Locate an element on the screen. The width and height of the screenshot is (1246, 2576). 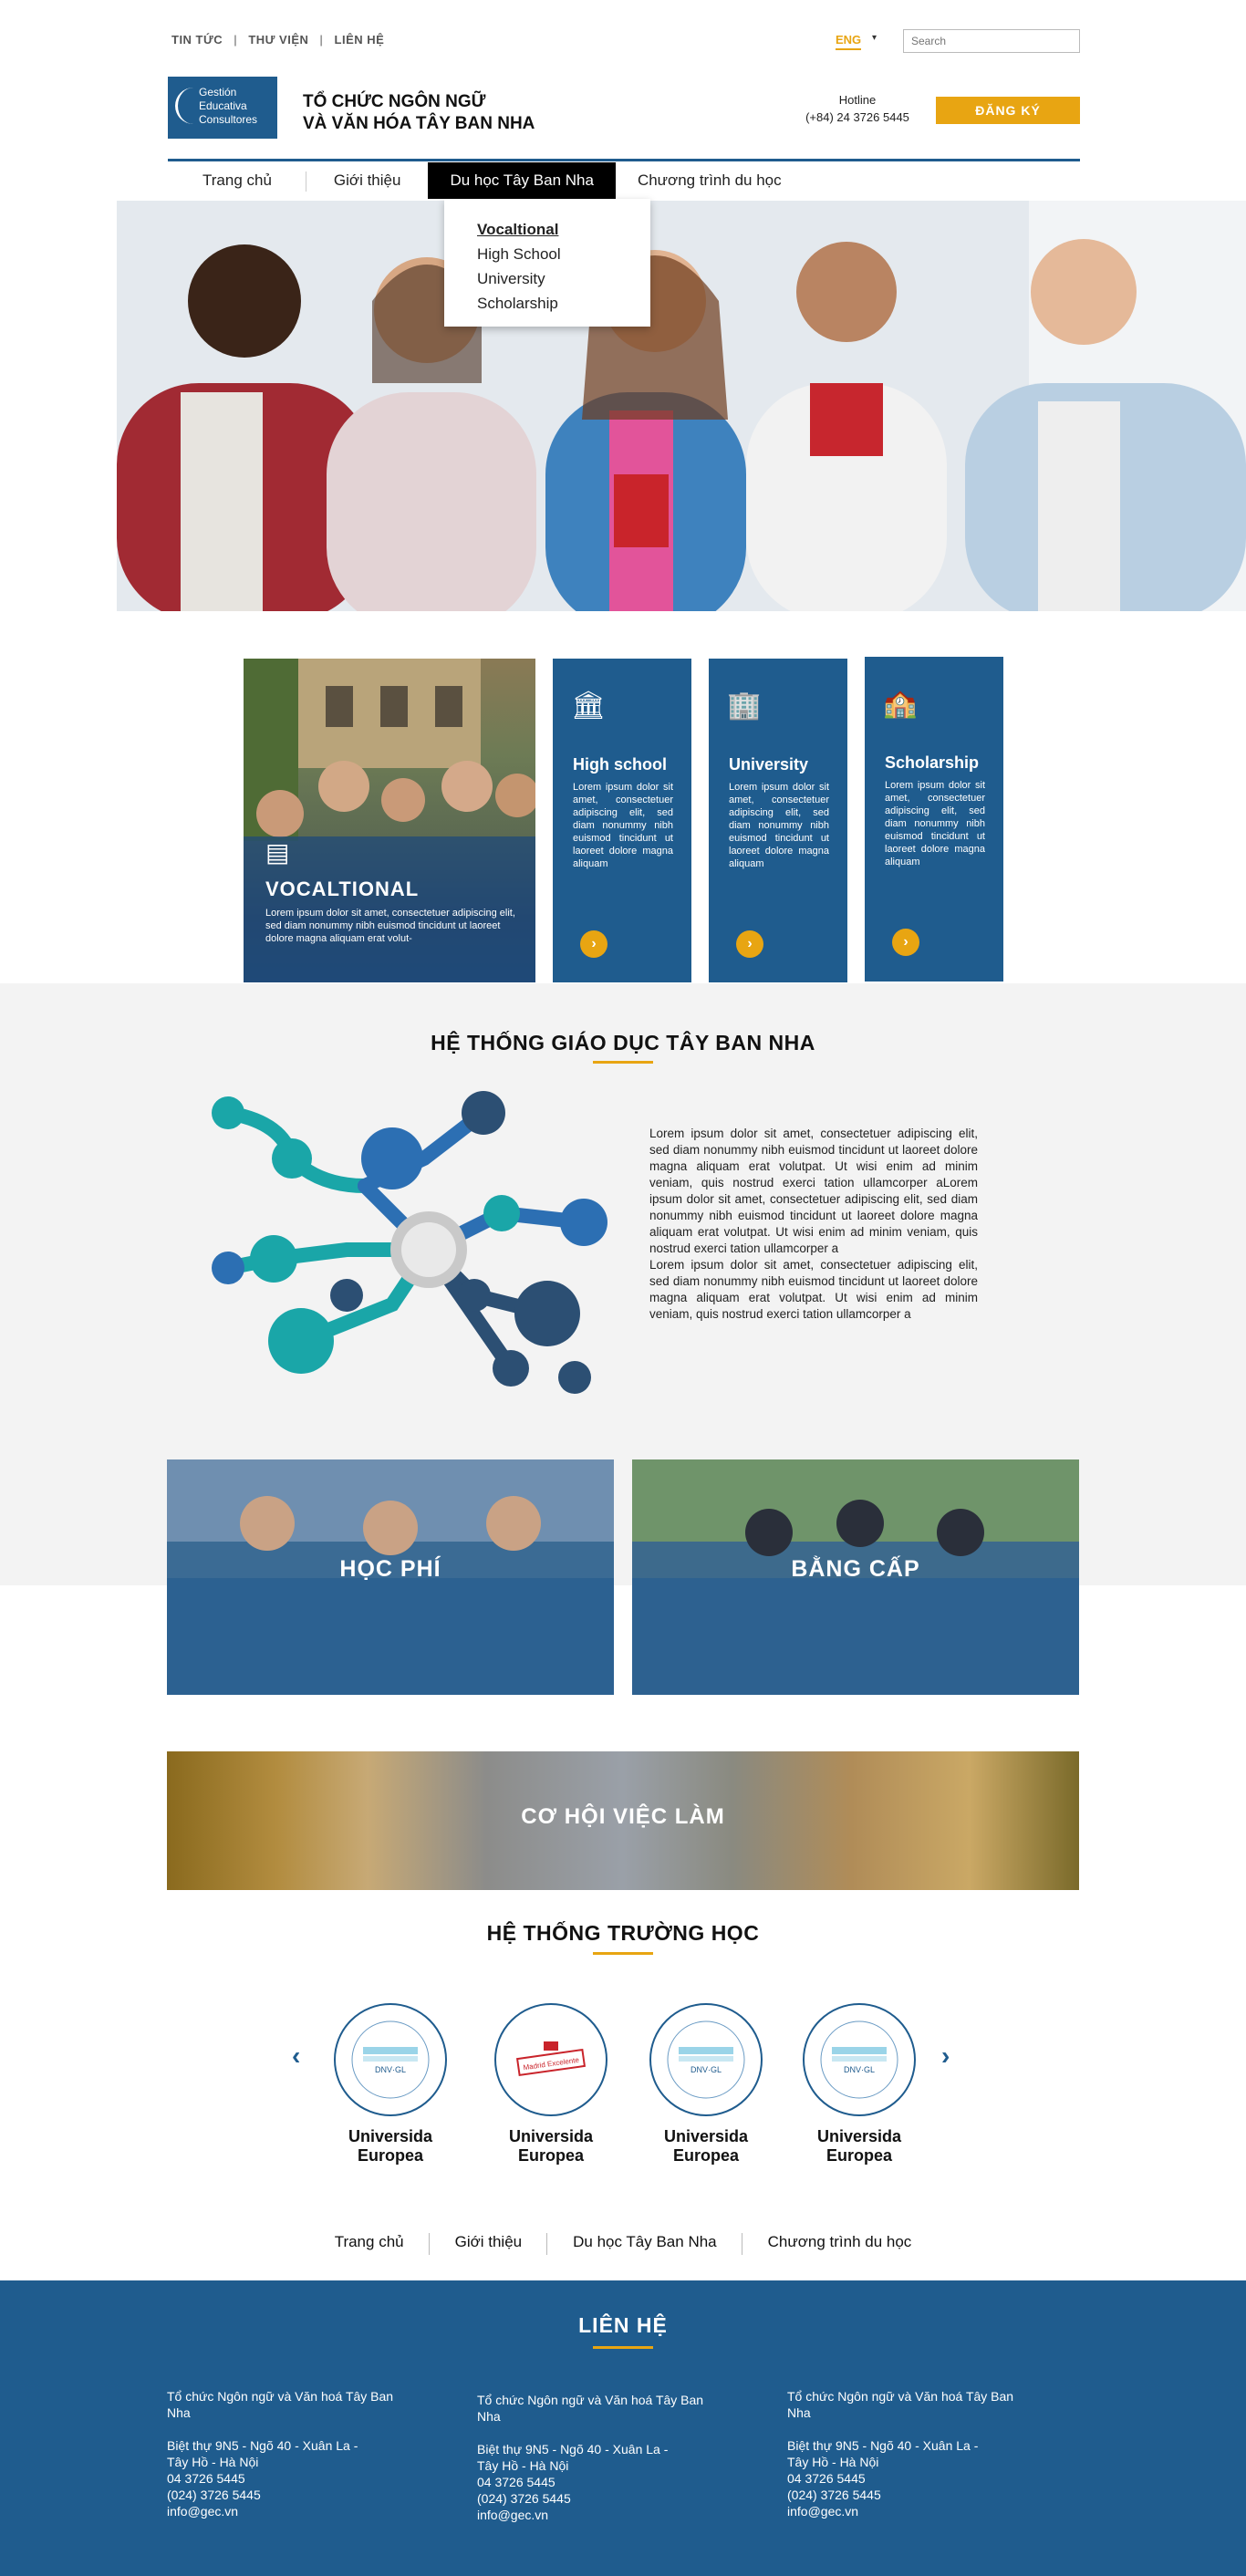
org-name-line1: TỔ CHỨC NGÔN NGỮ is located at coordinates (394, 101).